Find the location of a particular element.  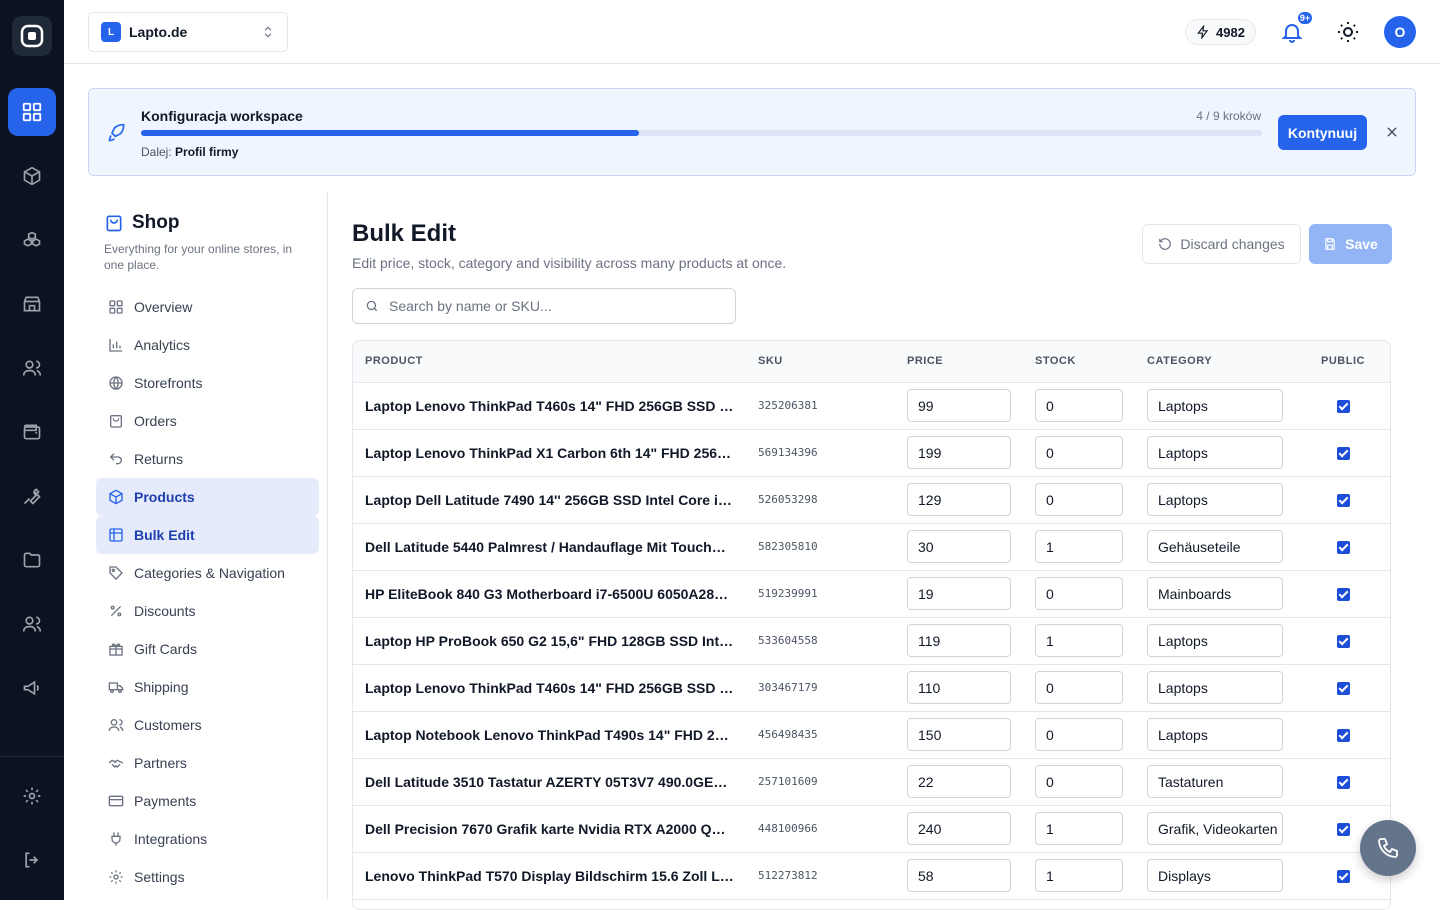

search-input is located at coordinates (554, 306).